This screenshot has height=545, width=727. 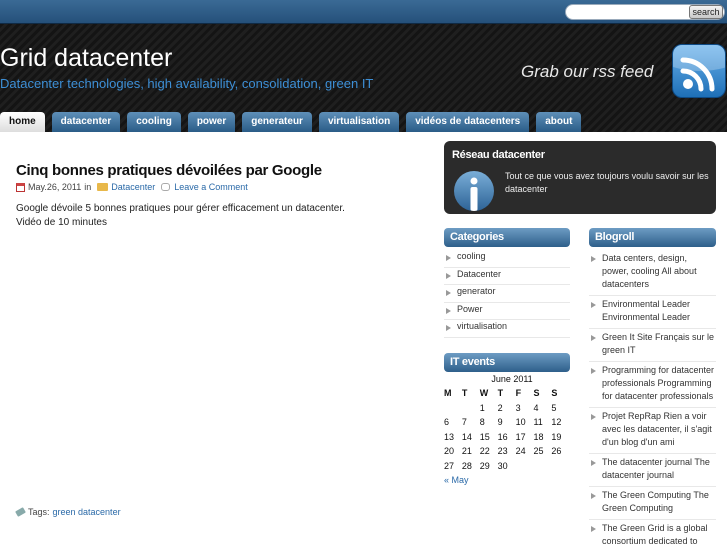 What do you see at coordinates (86, 58) in the screenshot?
I see `site-title: Grid datacenter` at bounding box center [86, 58].